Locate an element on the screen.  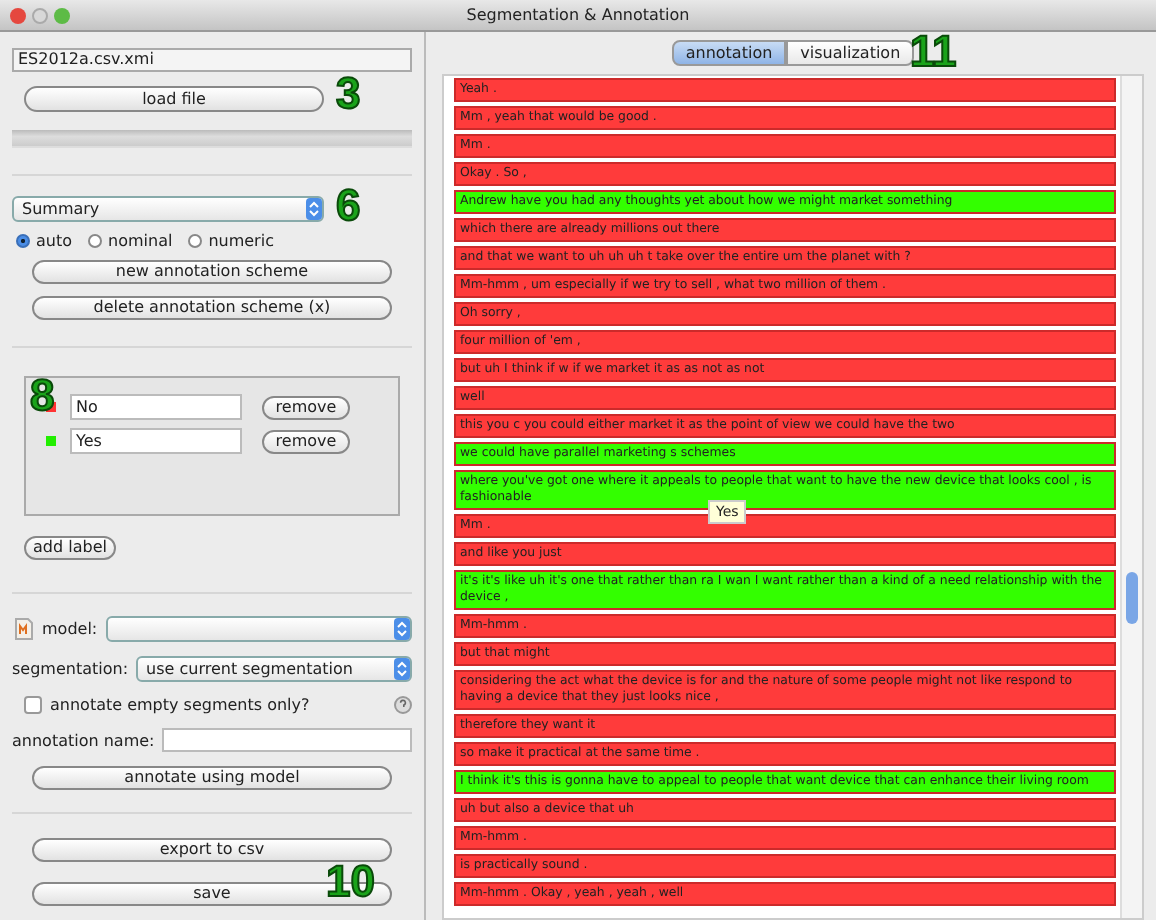
tab: annotation is located at coordinates (729, 53).